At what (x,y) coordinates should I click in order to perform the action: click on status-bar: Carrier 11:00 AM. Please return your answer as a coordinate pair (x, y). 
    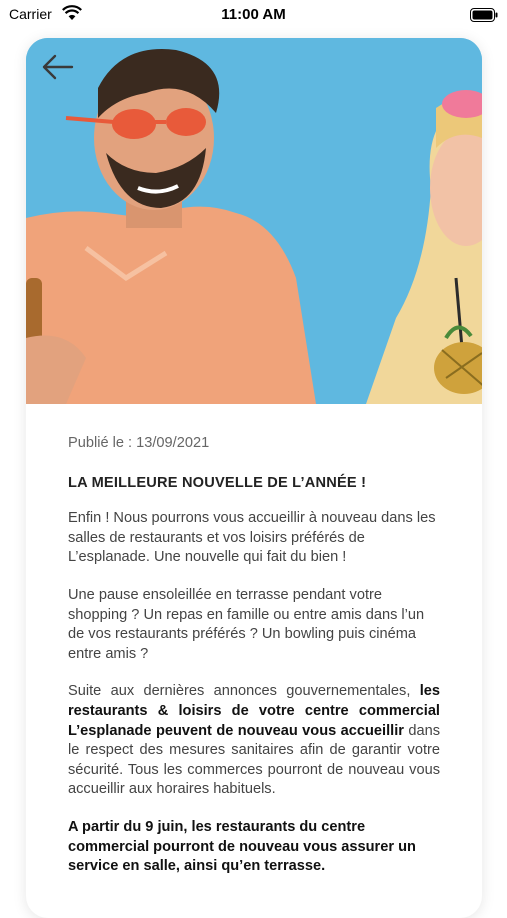
    Looking at the image, I should click on (253, 14).